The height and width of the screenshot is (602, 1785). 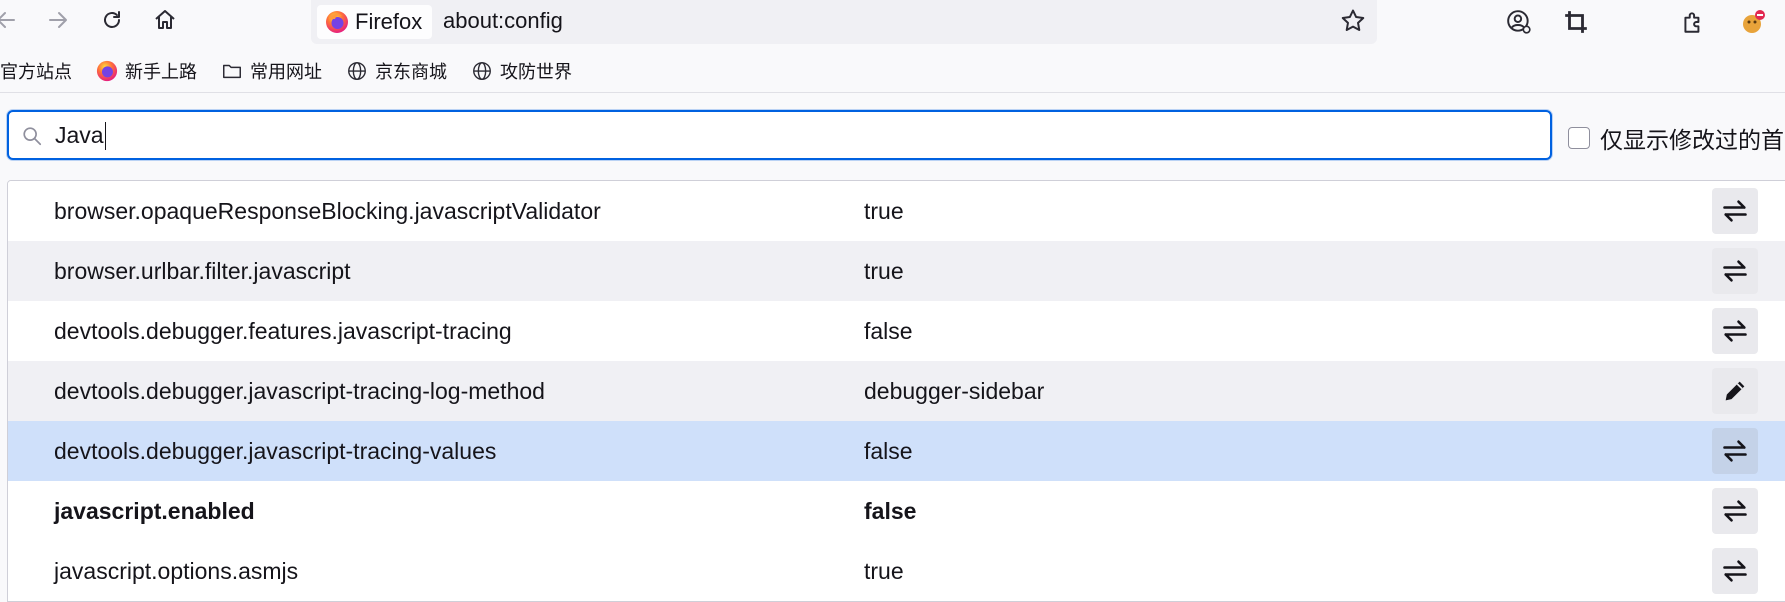 I want to click on pref-name: javascript.enabled, so click(x=154, y=510).